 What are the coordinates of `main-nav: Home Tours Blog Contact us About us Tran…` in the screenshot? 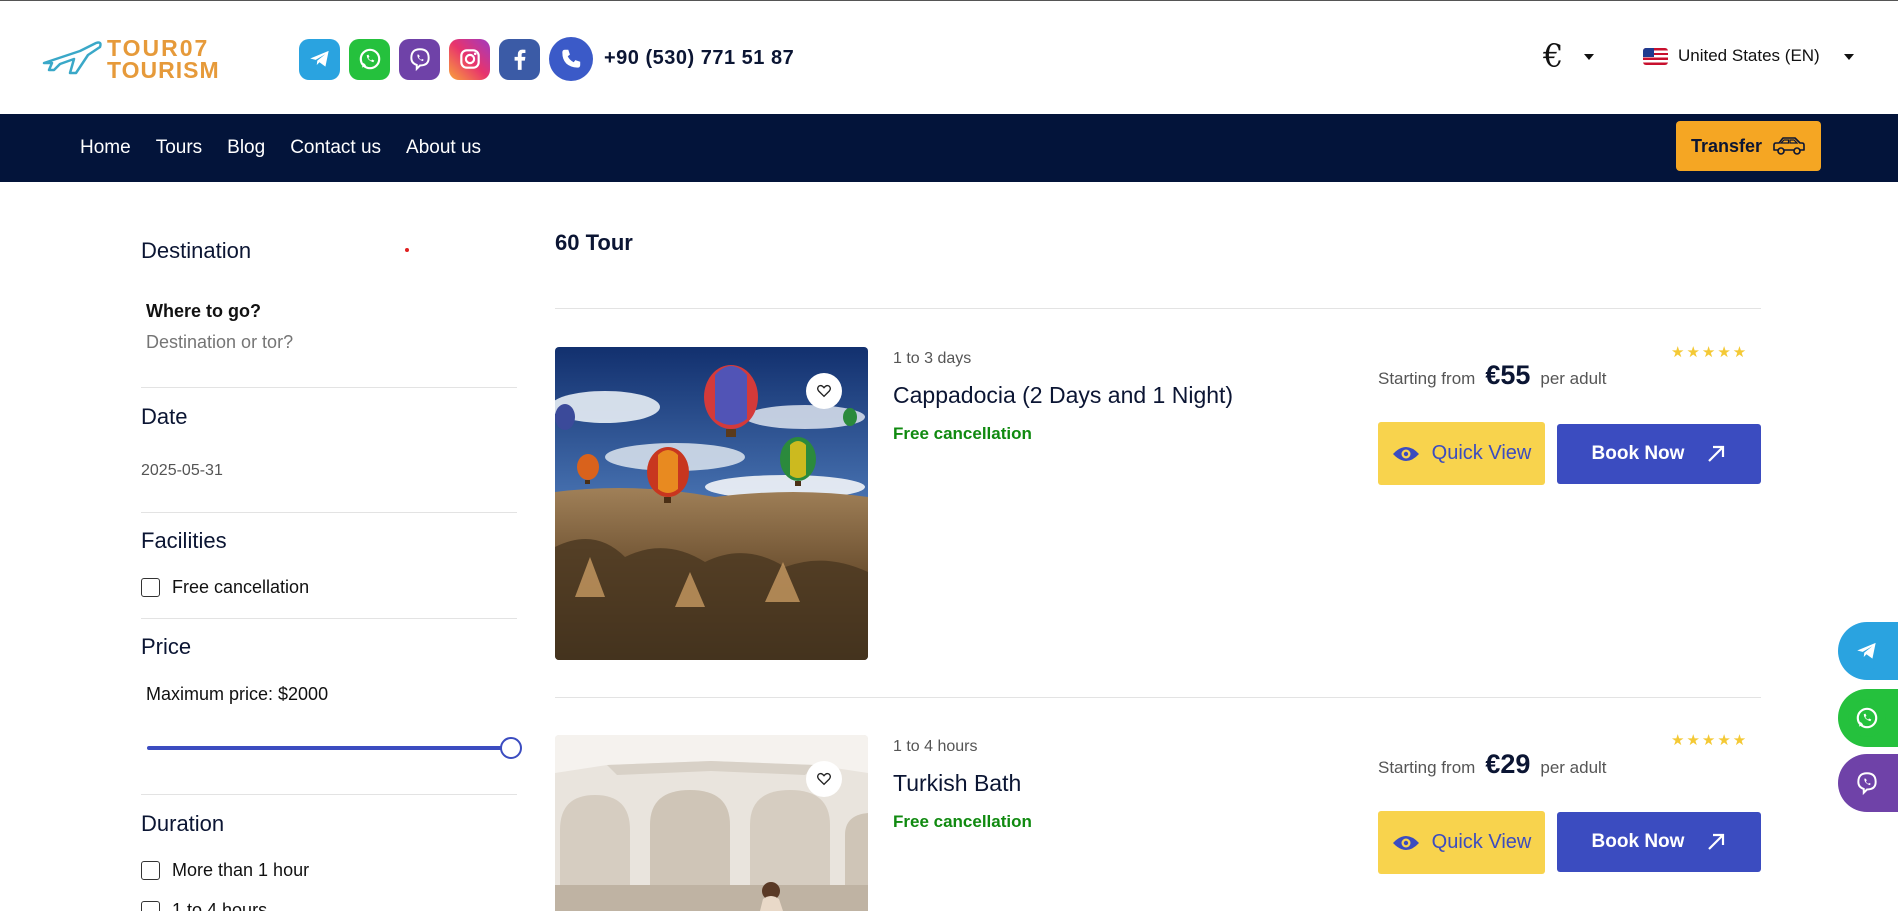 It's located at (949, 148).